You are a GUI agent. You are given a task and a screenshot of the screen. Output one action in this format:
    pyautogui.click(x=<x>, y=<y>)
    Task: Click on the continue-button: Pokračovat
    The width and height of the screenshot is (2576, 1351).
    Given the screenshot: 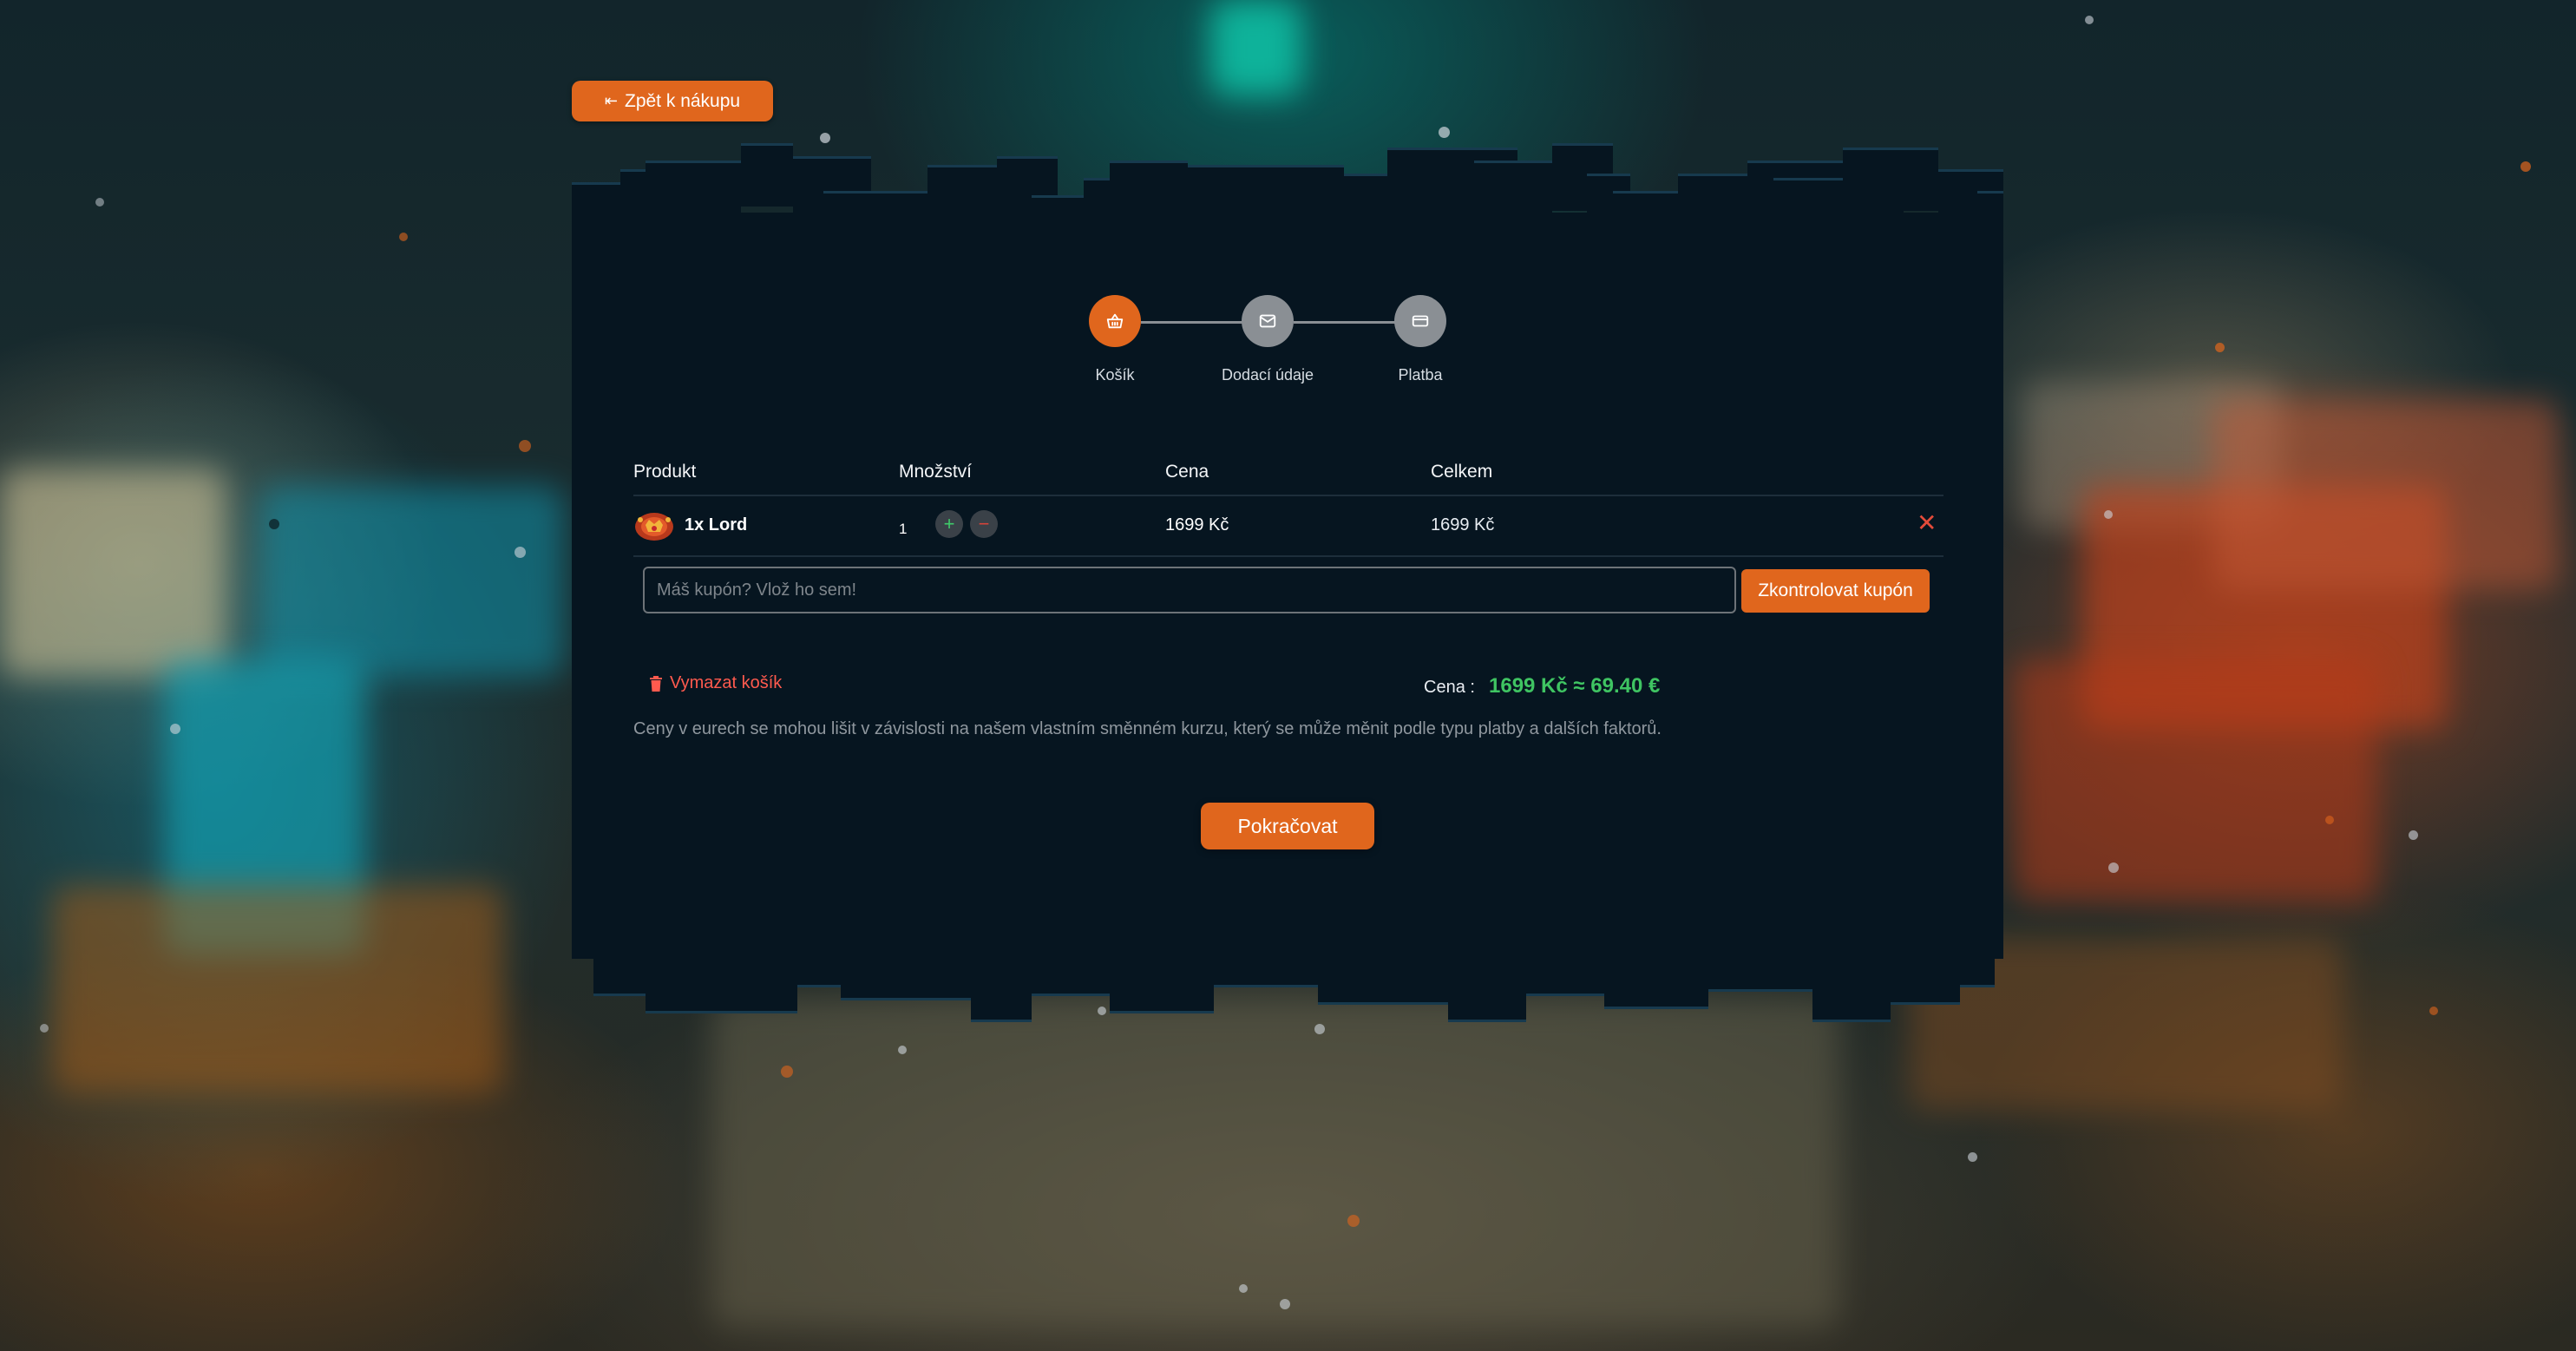 What is the action you would take?
    pyautogui.click(x=1287, y=826)
    